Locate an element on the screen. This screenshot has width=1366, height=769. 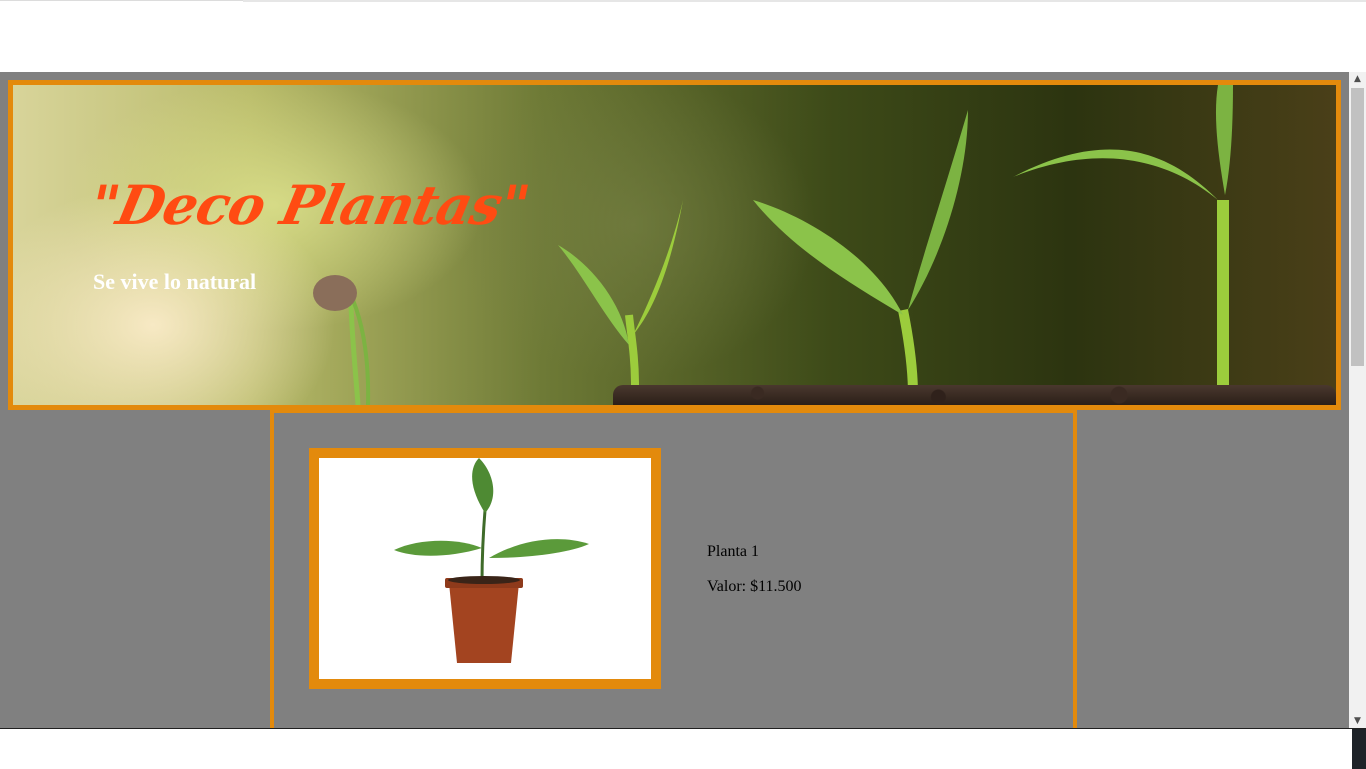
vertical-scrollbar: ▲ ▼ is located at coordinates (1357, 400).